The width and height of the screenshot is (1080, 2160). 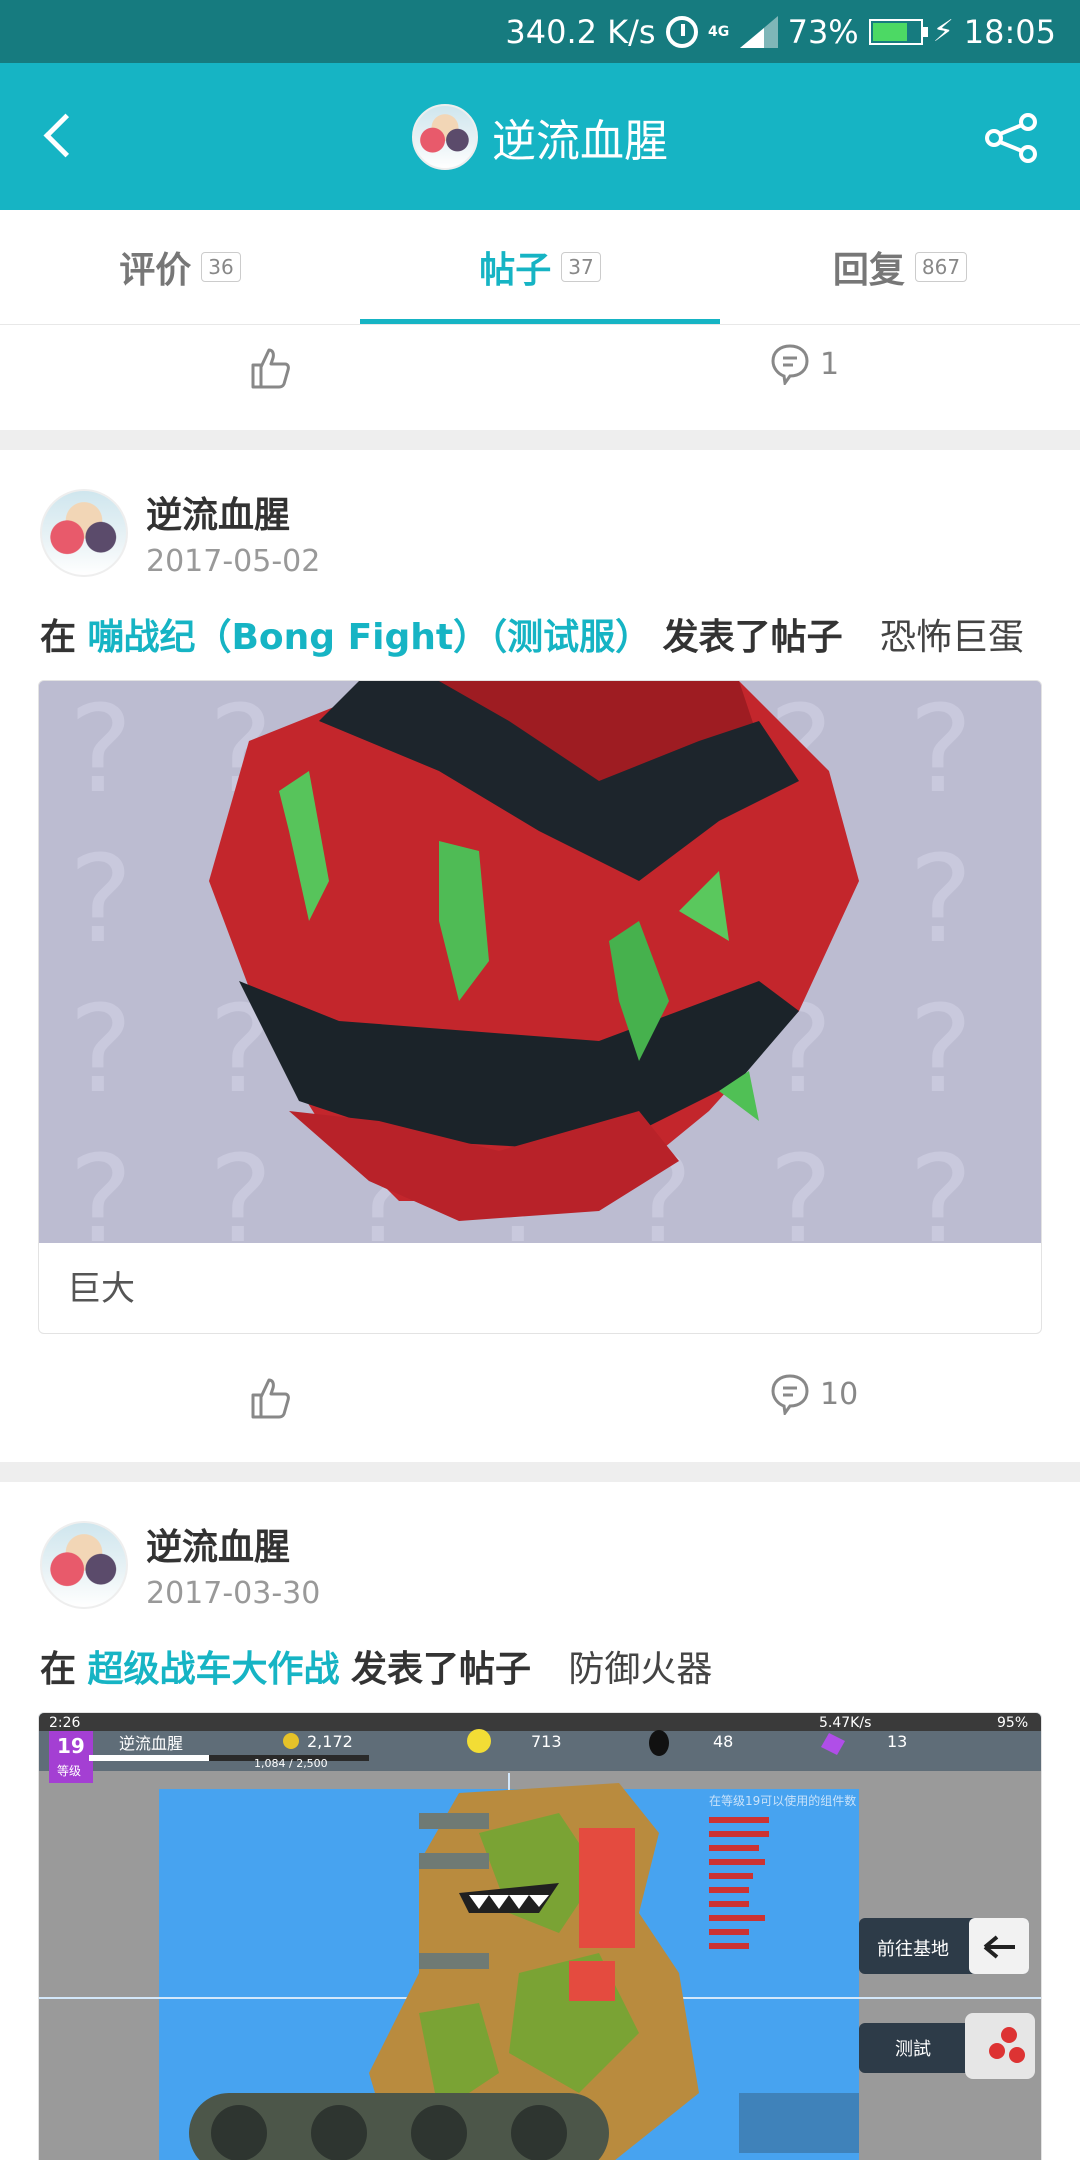 I want to click on shot-gold: 713, so click(x=546, y=1741).